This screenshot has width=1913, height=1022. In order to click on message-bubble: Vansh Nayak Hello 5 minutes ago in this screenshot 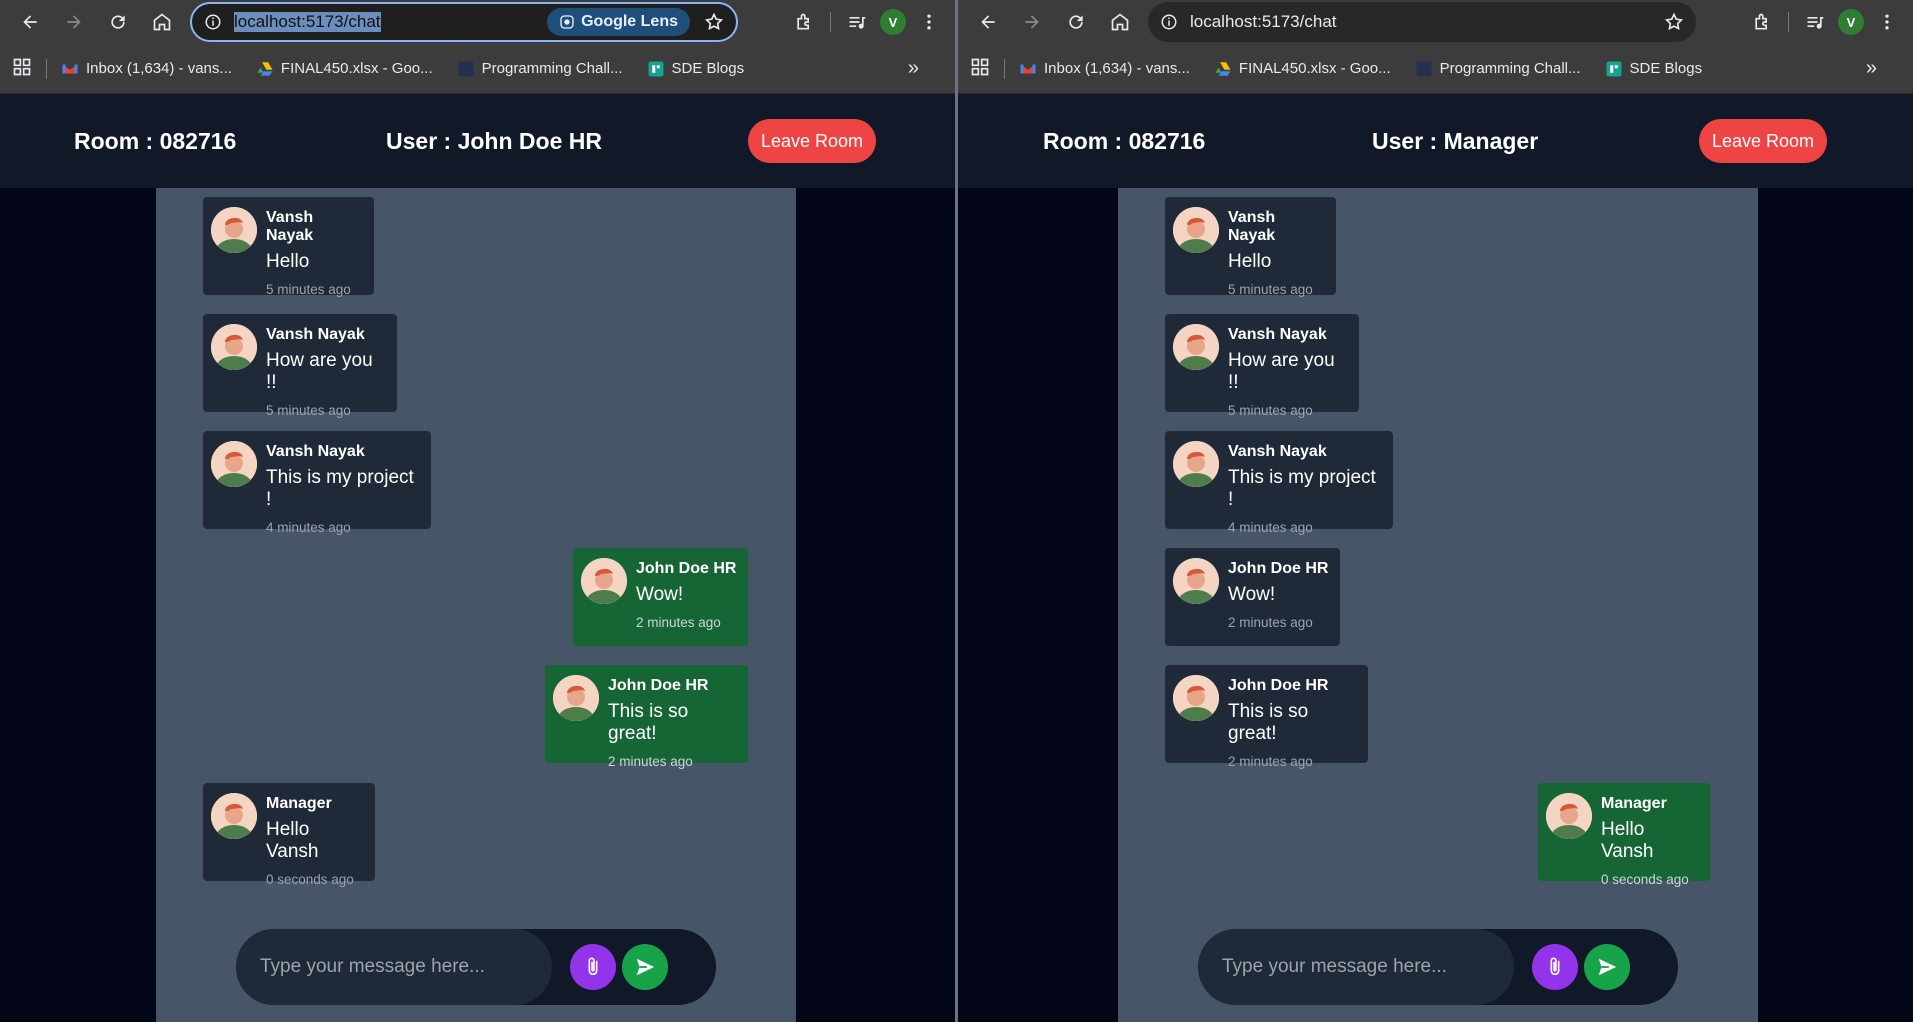, I will do `click(1250, 247)`.